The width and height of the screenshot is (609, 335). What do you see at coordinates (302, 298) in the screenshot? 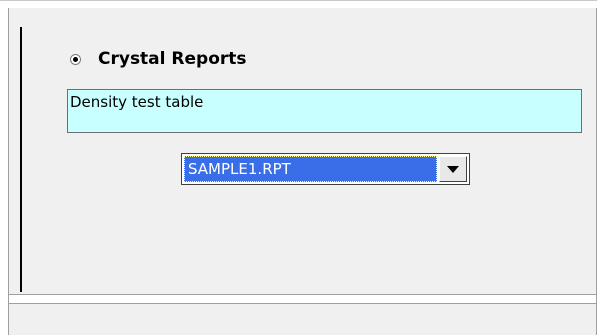
I see `panel-bottom-strip` at bounding box center [302, 298].